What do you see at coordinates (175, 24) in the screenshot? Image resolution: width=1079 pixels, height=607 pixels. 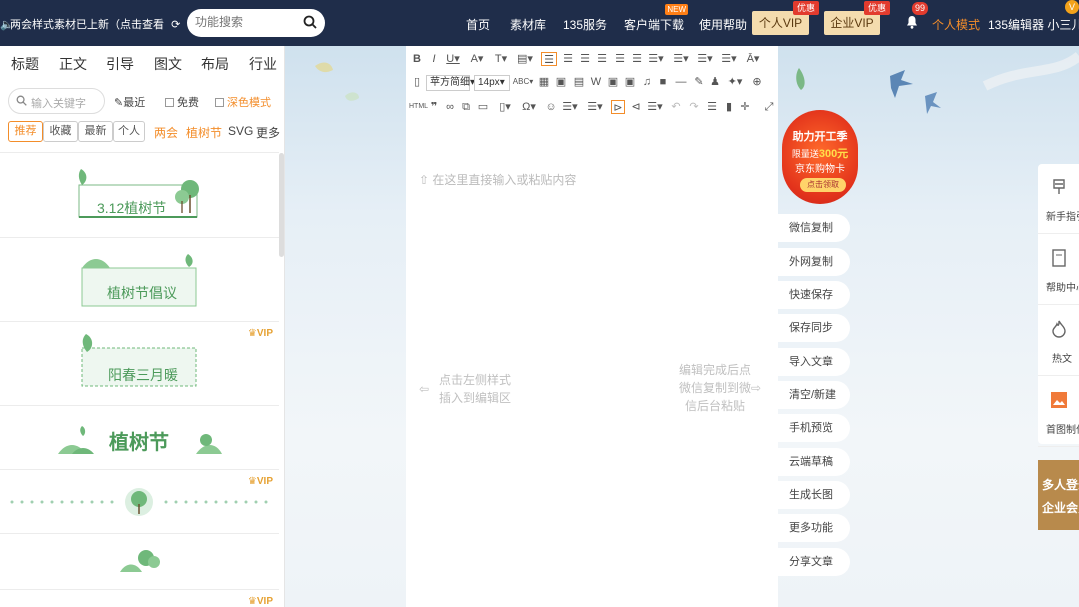 I see `refresh-icon: ⟳` at bounding box center [175, 24].